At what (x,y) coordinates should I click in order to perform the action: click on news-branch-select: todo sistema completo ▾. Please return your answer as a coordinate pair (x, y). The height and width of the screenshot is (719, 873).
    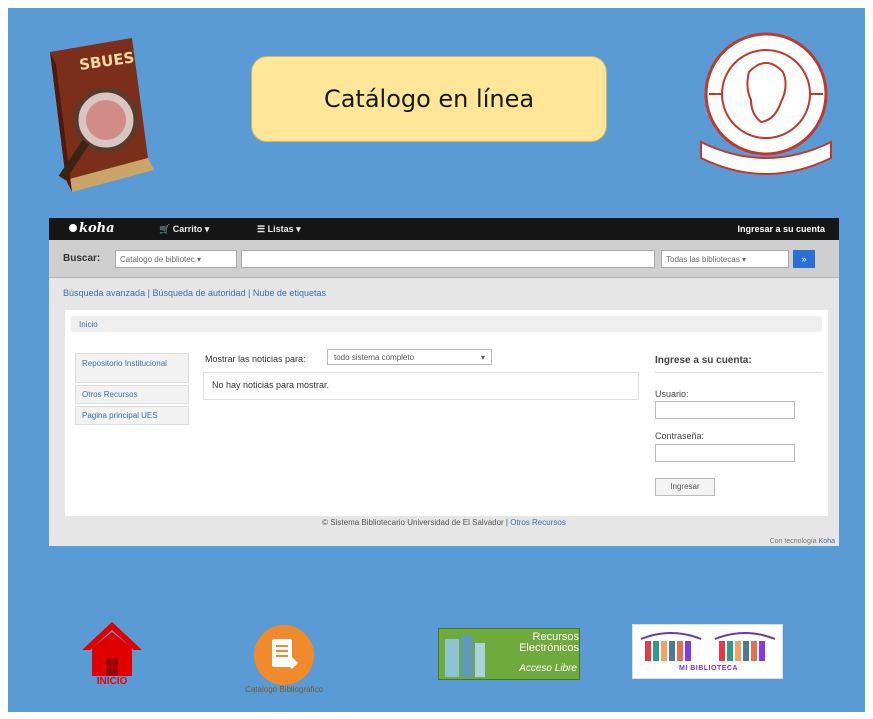
    Looking at the image, I should click on (409, 357).